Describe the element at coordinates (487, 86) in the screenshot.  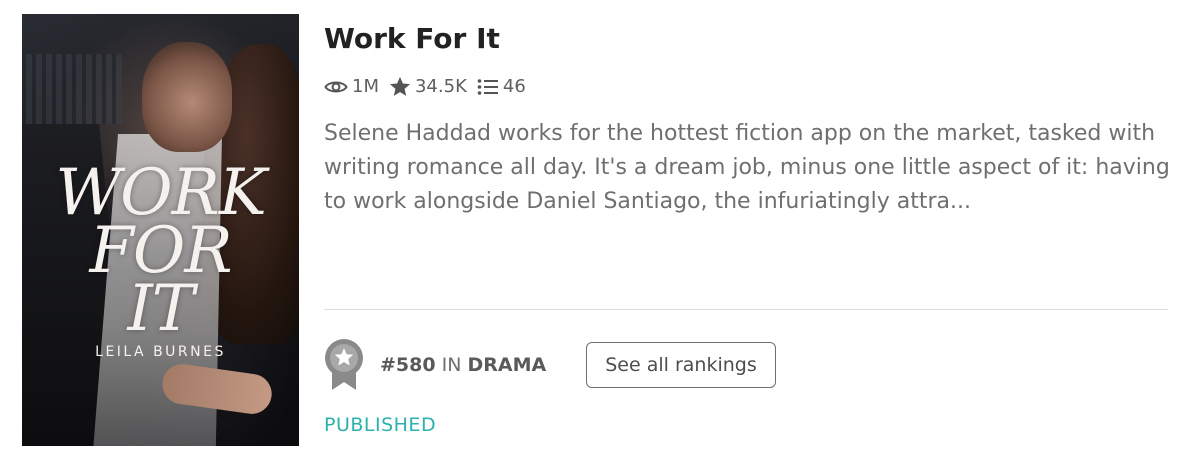
I see `list-icon` at that location.